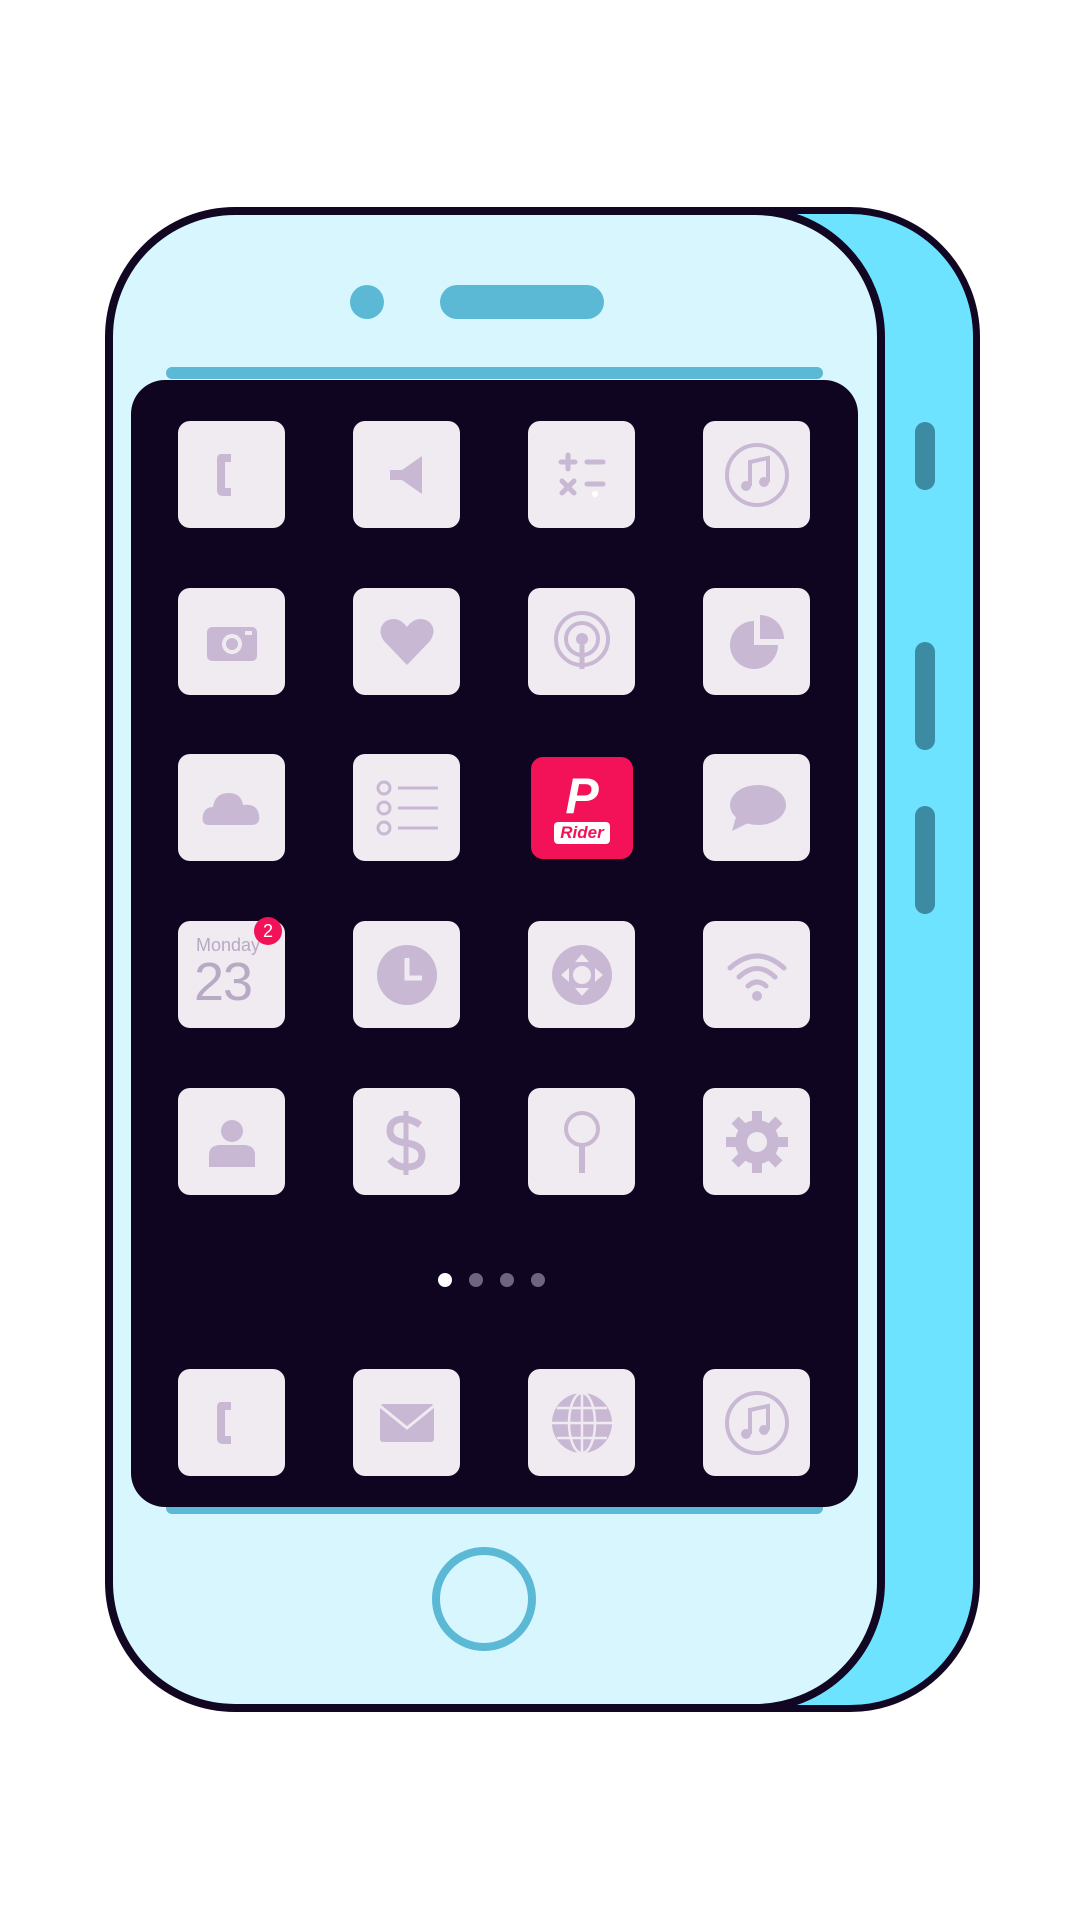 This screenshot has width=1080, height=1920. I want to click on app-health, so click(406, 641).